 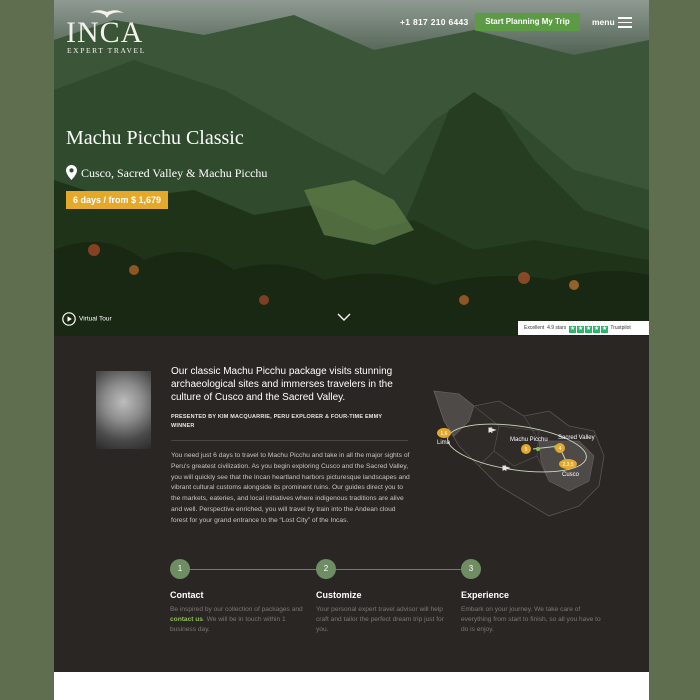 What do you see at coordinates (625, 22) in the screenshot?
I see `hamburger-icon` at bounding box center [625, 22].